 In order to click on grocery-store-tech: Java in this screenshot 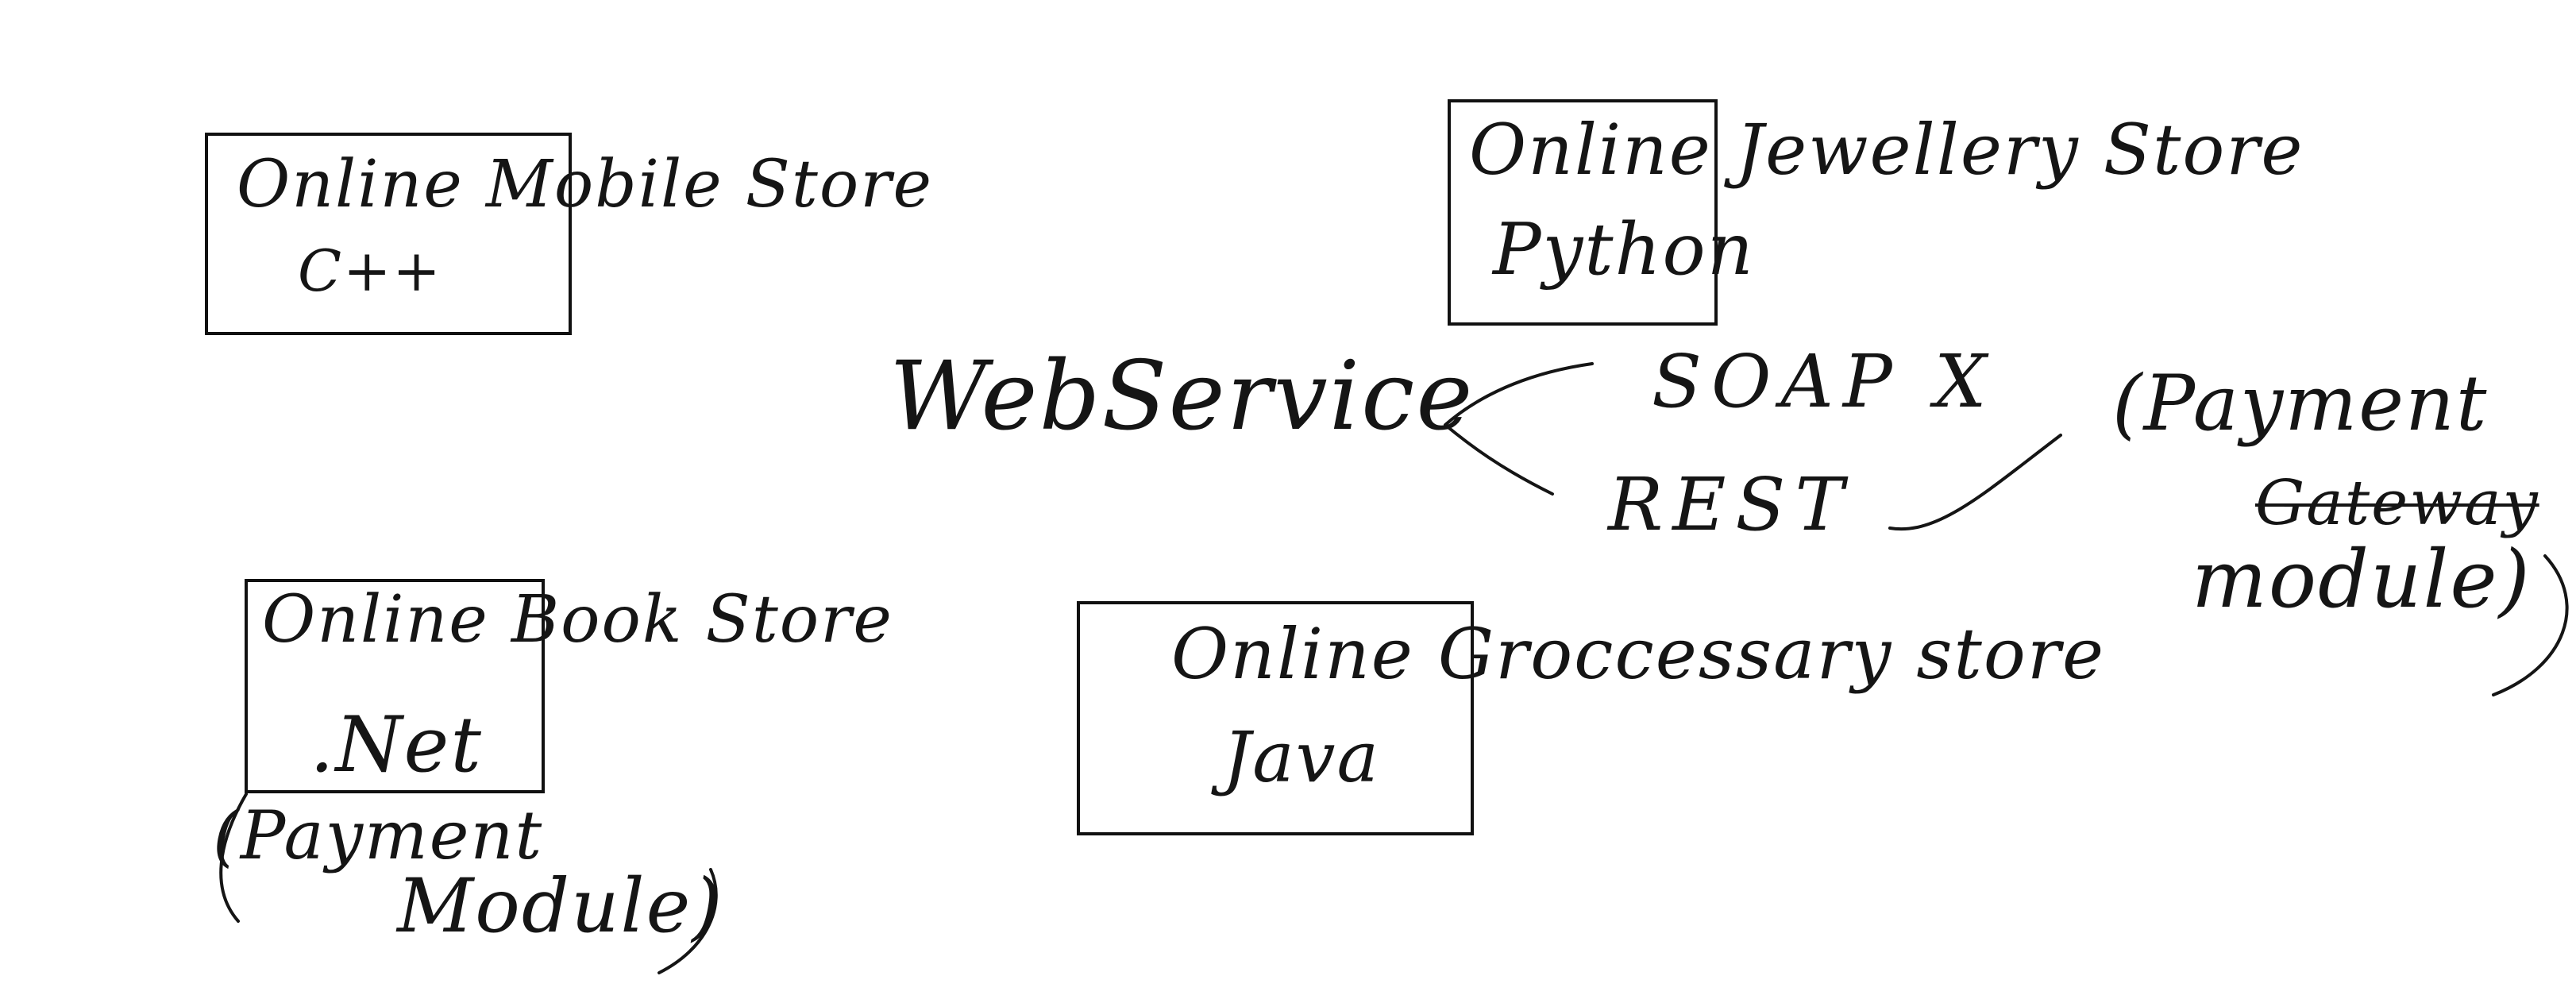, I will do `click(1301, 757)`.